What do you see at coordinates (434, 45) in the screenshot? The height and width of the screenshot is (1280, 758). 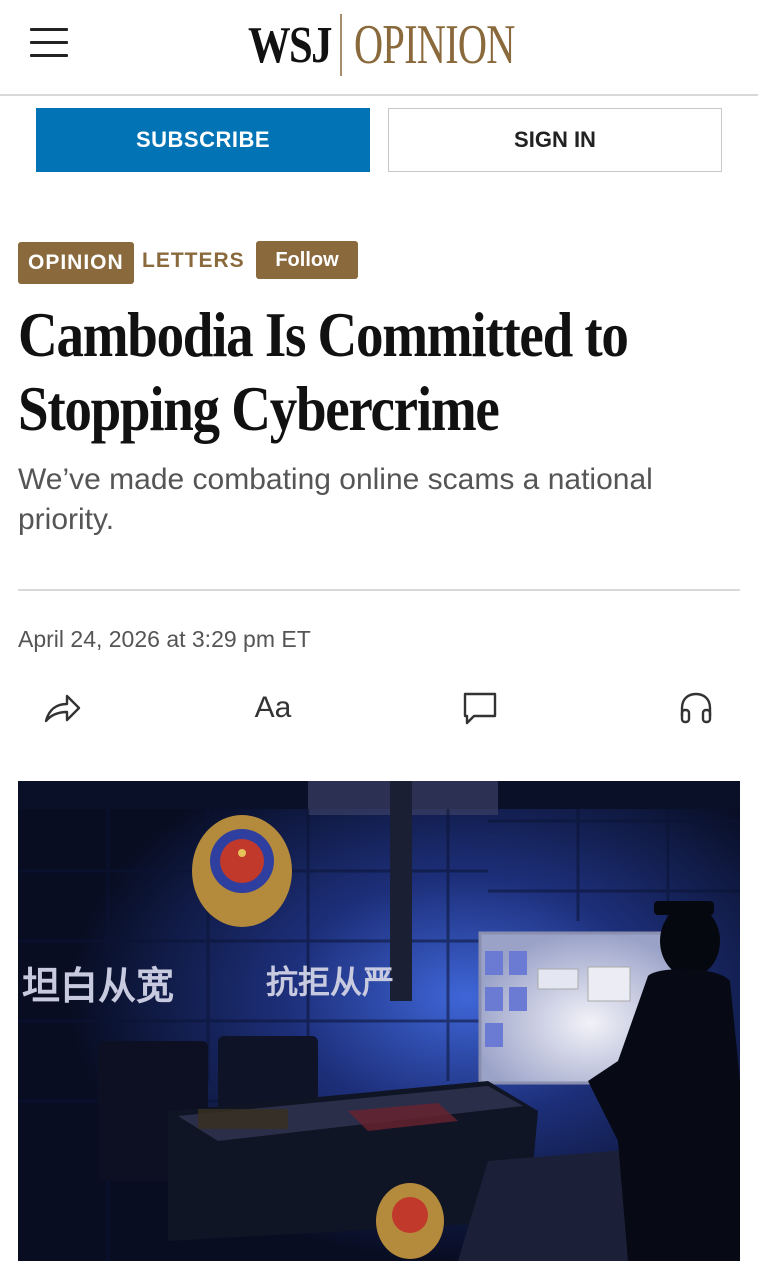 I see `brand-section: OPINION` at bounding box center [434, 45].